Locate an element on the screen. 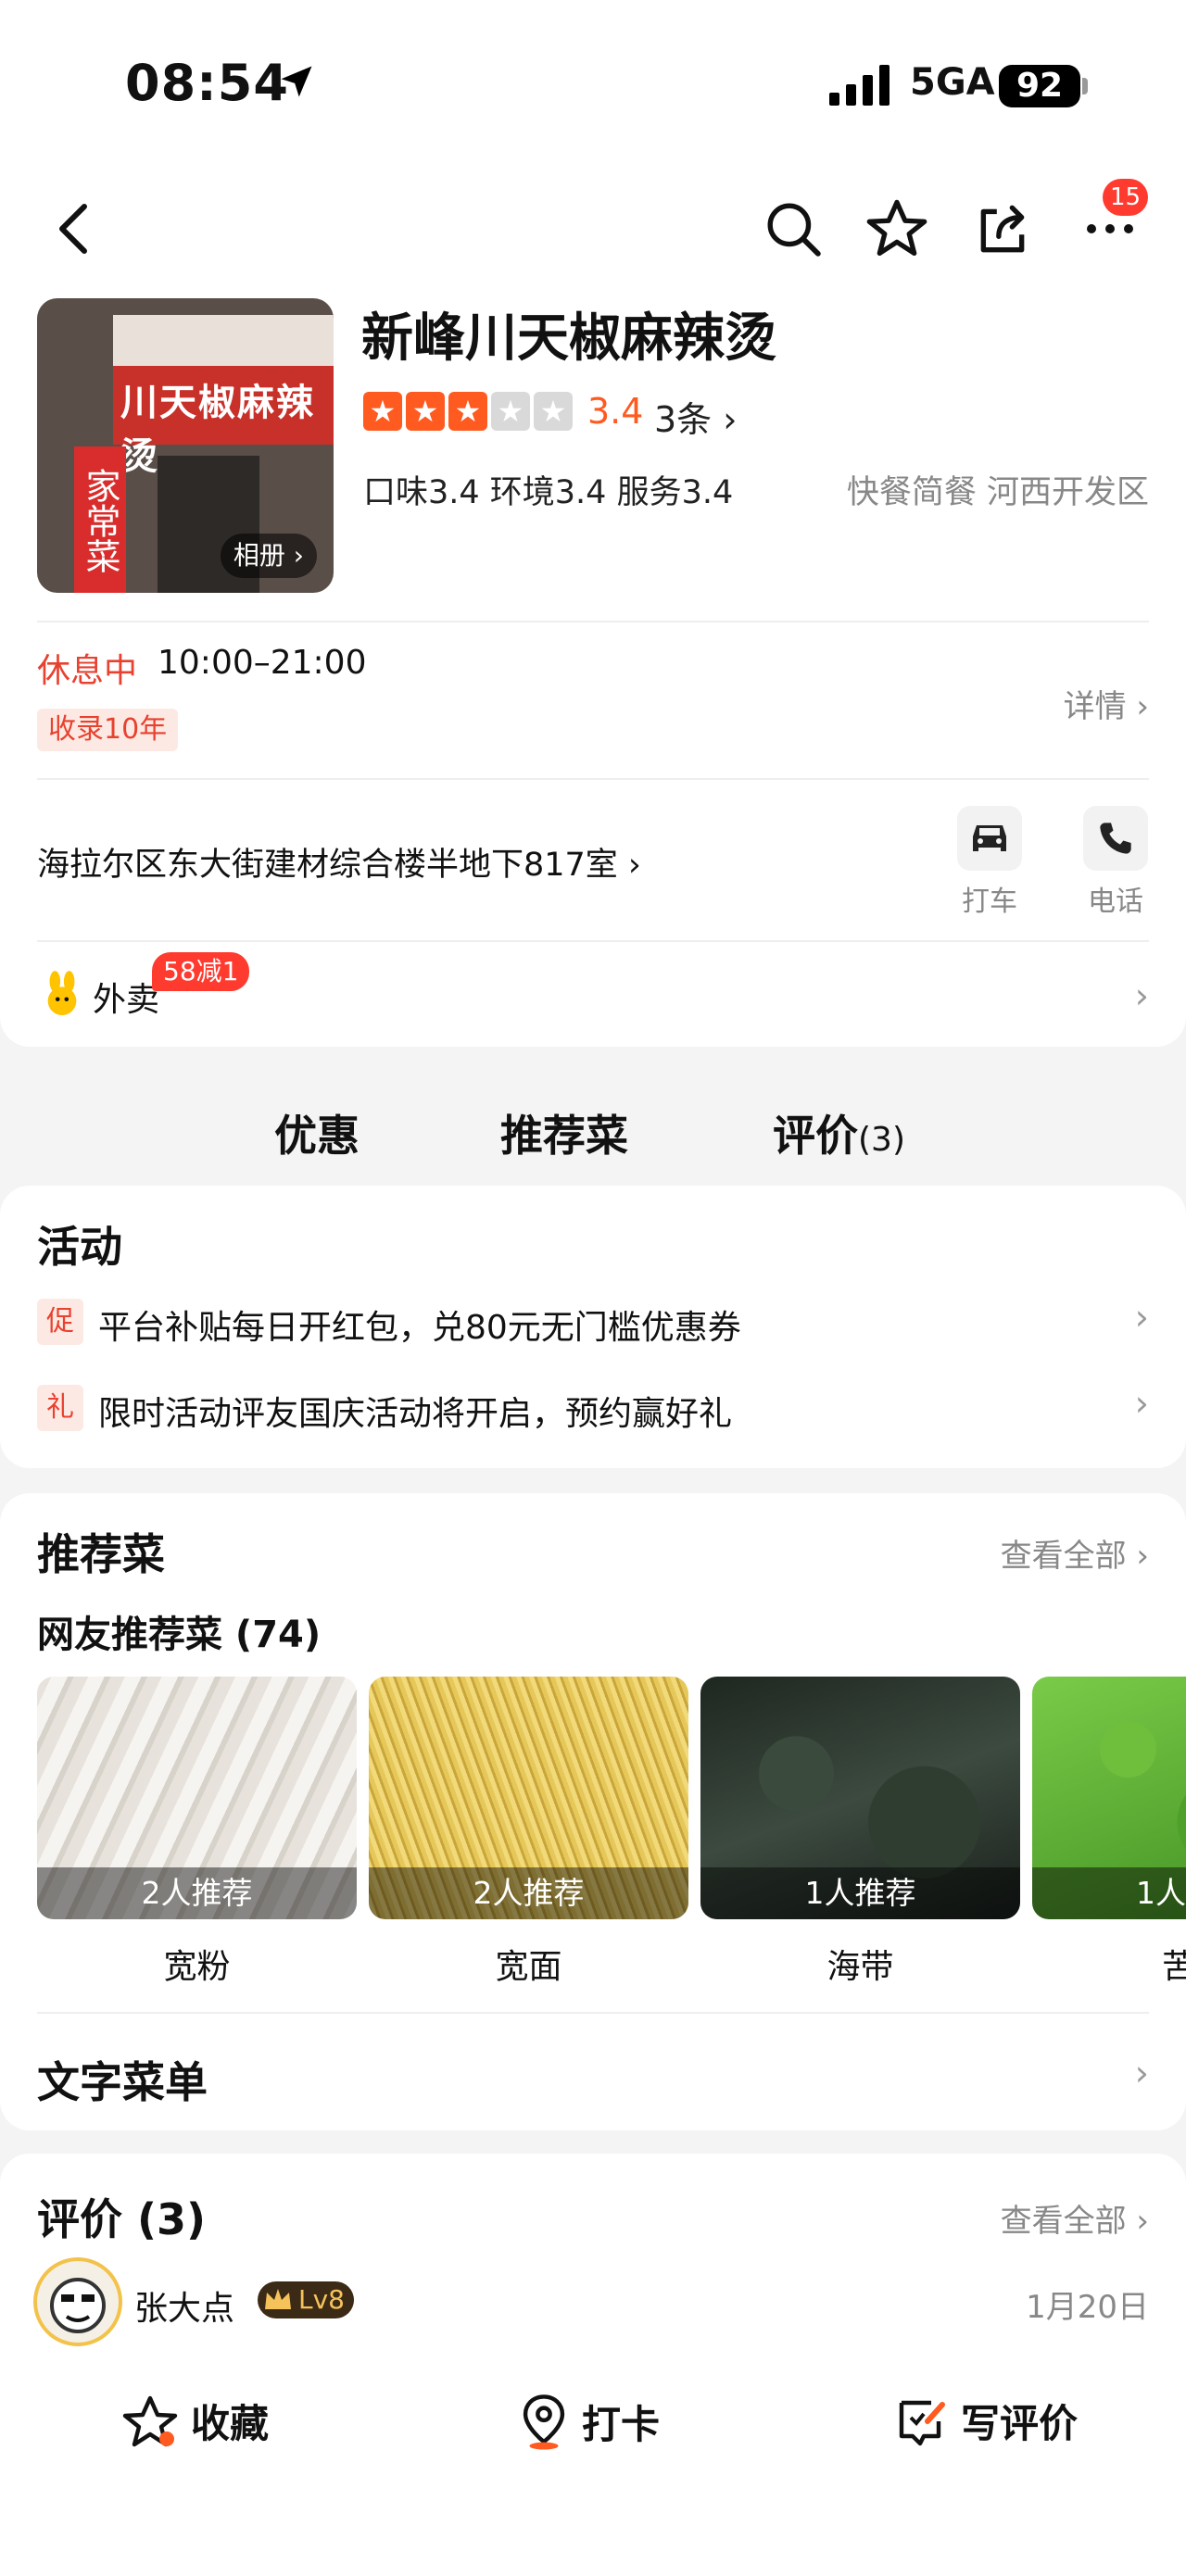  battery-tip is located at coordinates (1085, 86).